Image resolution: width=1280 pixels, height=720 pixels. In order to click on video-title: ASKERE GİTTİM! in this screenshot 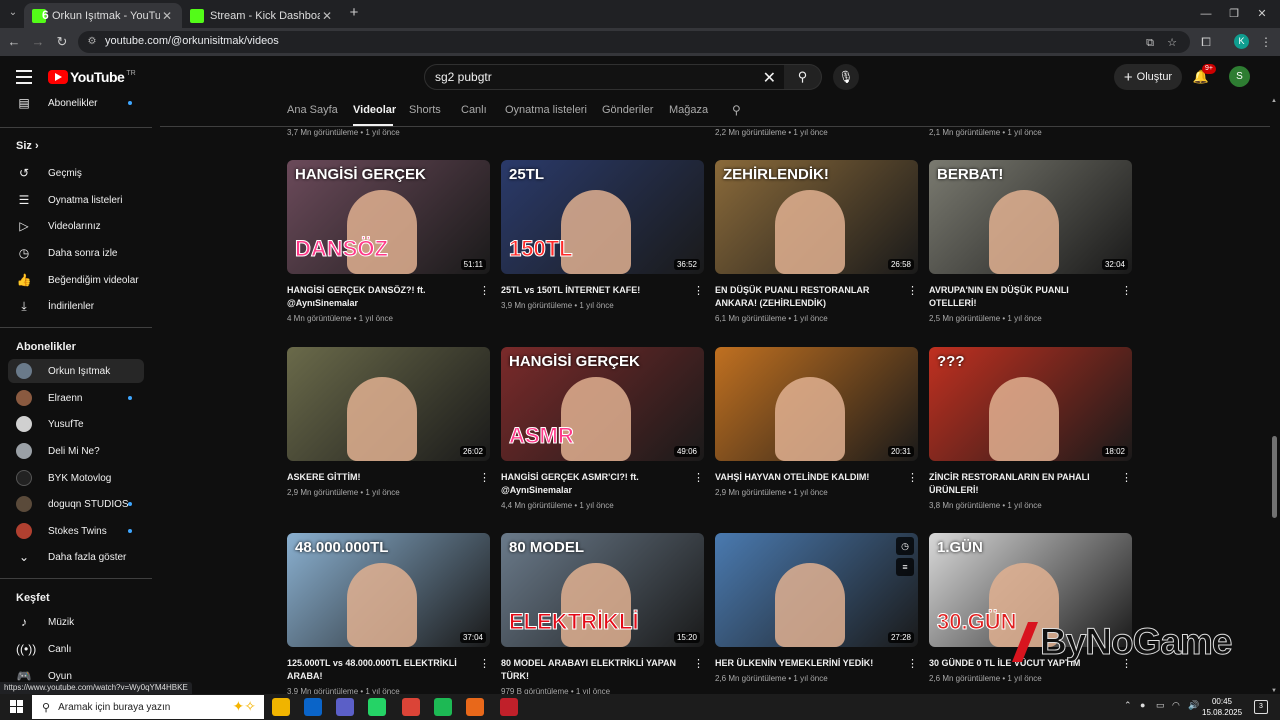, I will do `click(380, 477)`.